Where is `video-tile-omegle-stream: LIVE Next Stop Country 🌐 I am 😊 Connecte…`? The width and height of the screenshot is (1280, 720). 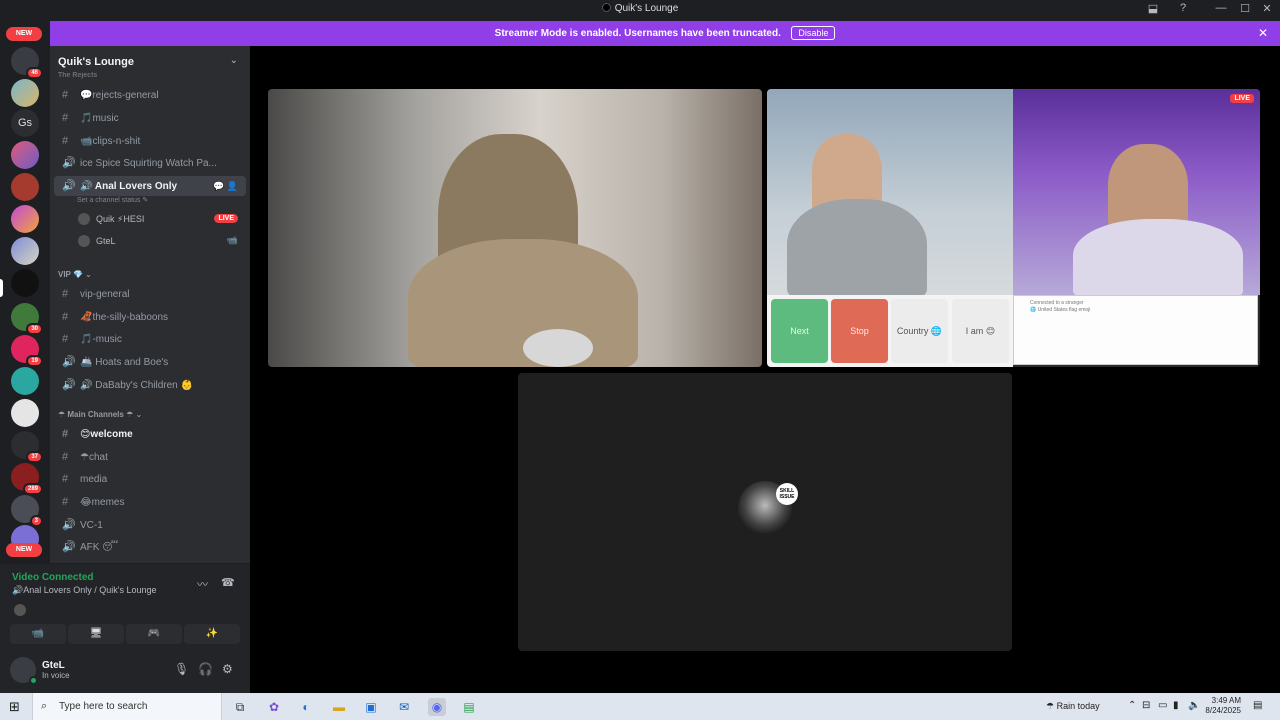
video-tile-omegle-stream: LIVE Next Stop Country 🌐 I am 😊 Connecte… is located at coordinates (1013, 228).